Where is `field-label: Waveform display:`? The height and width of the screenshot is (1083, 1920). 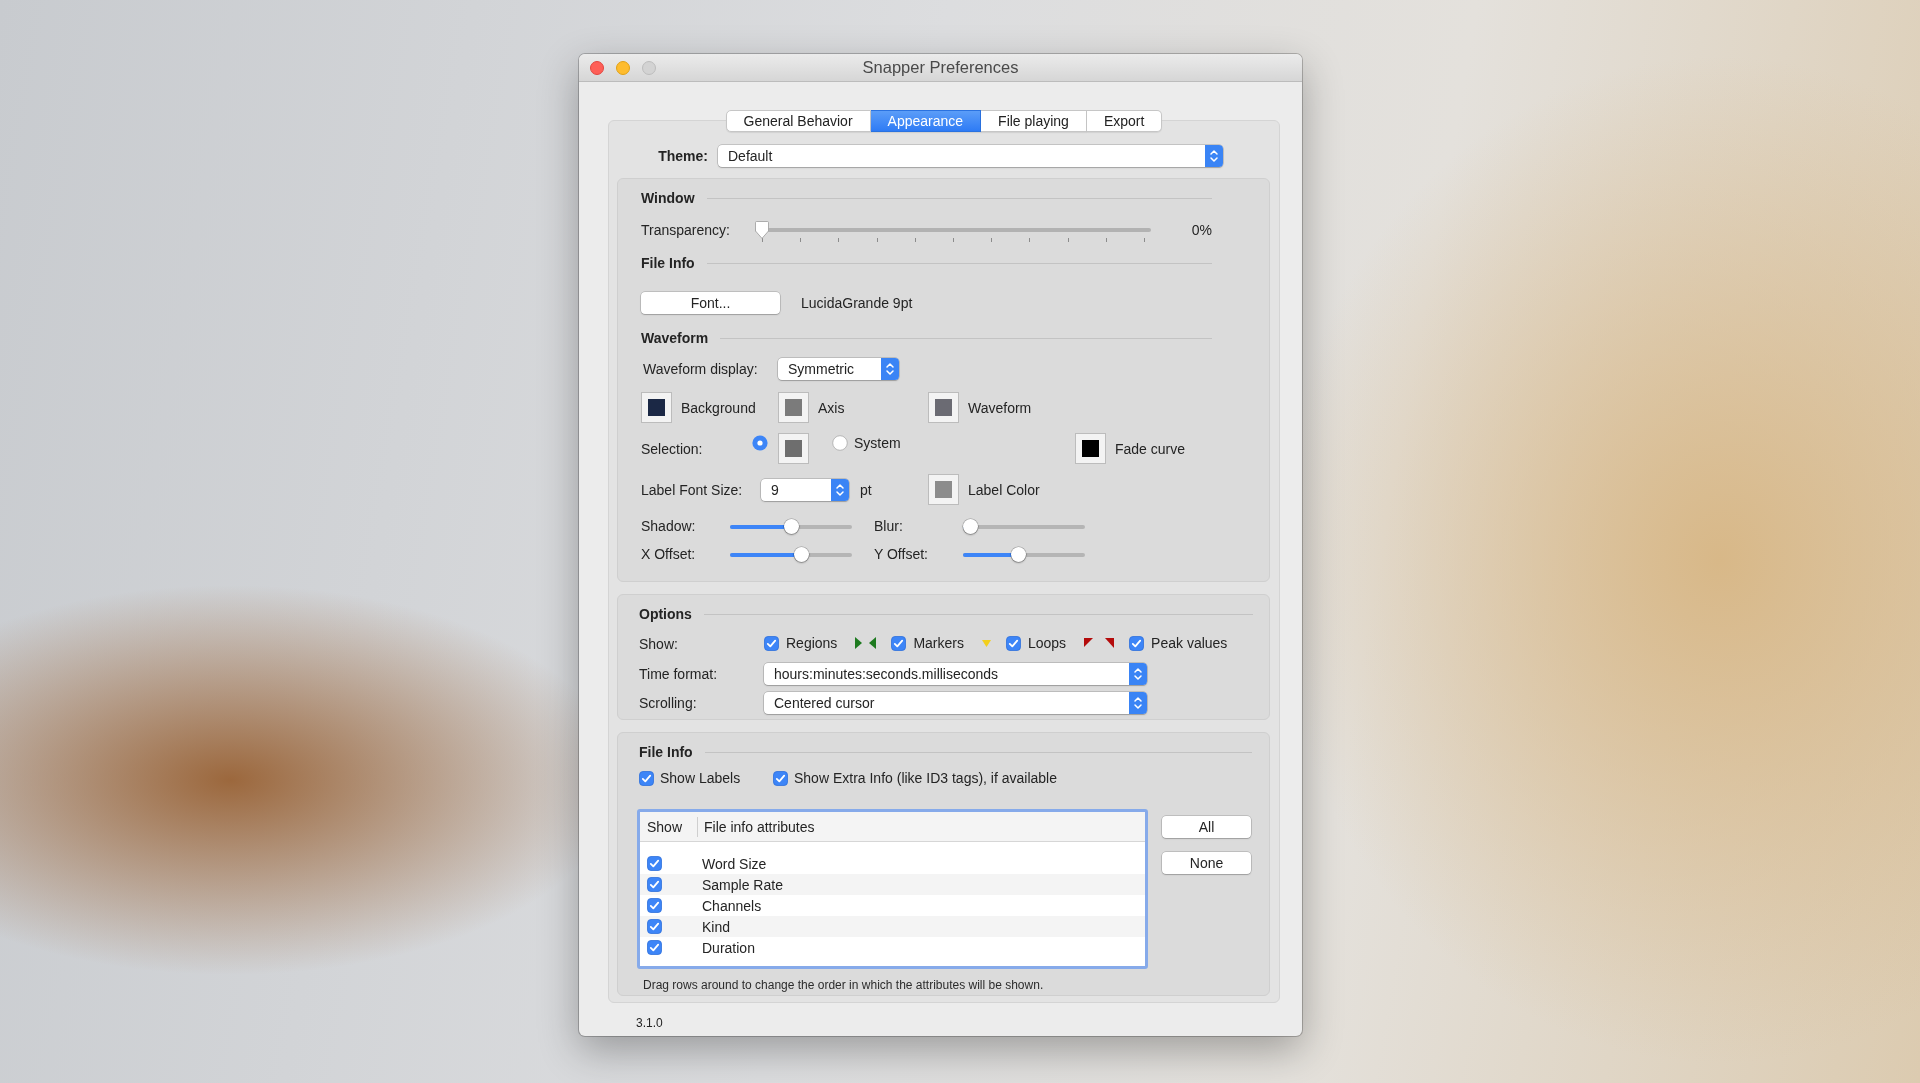
field-label: Waveform display: is located at coordinates (700, 369).